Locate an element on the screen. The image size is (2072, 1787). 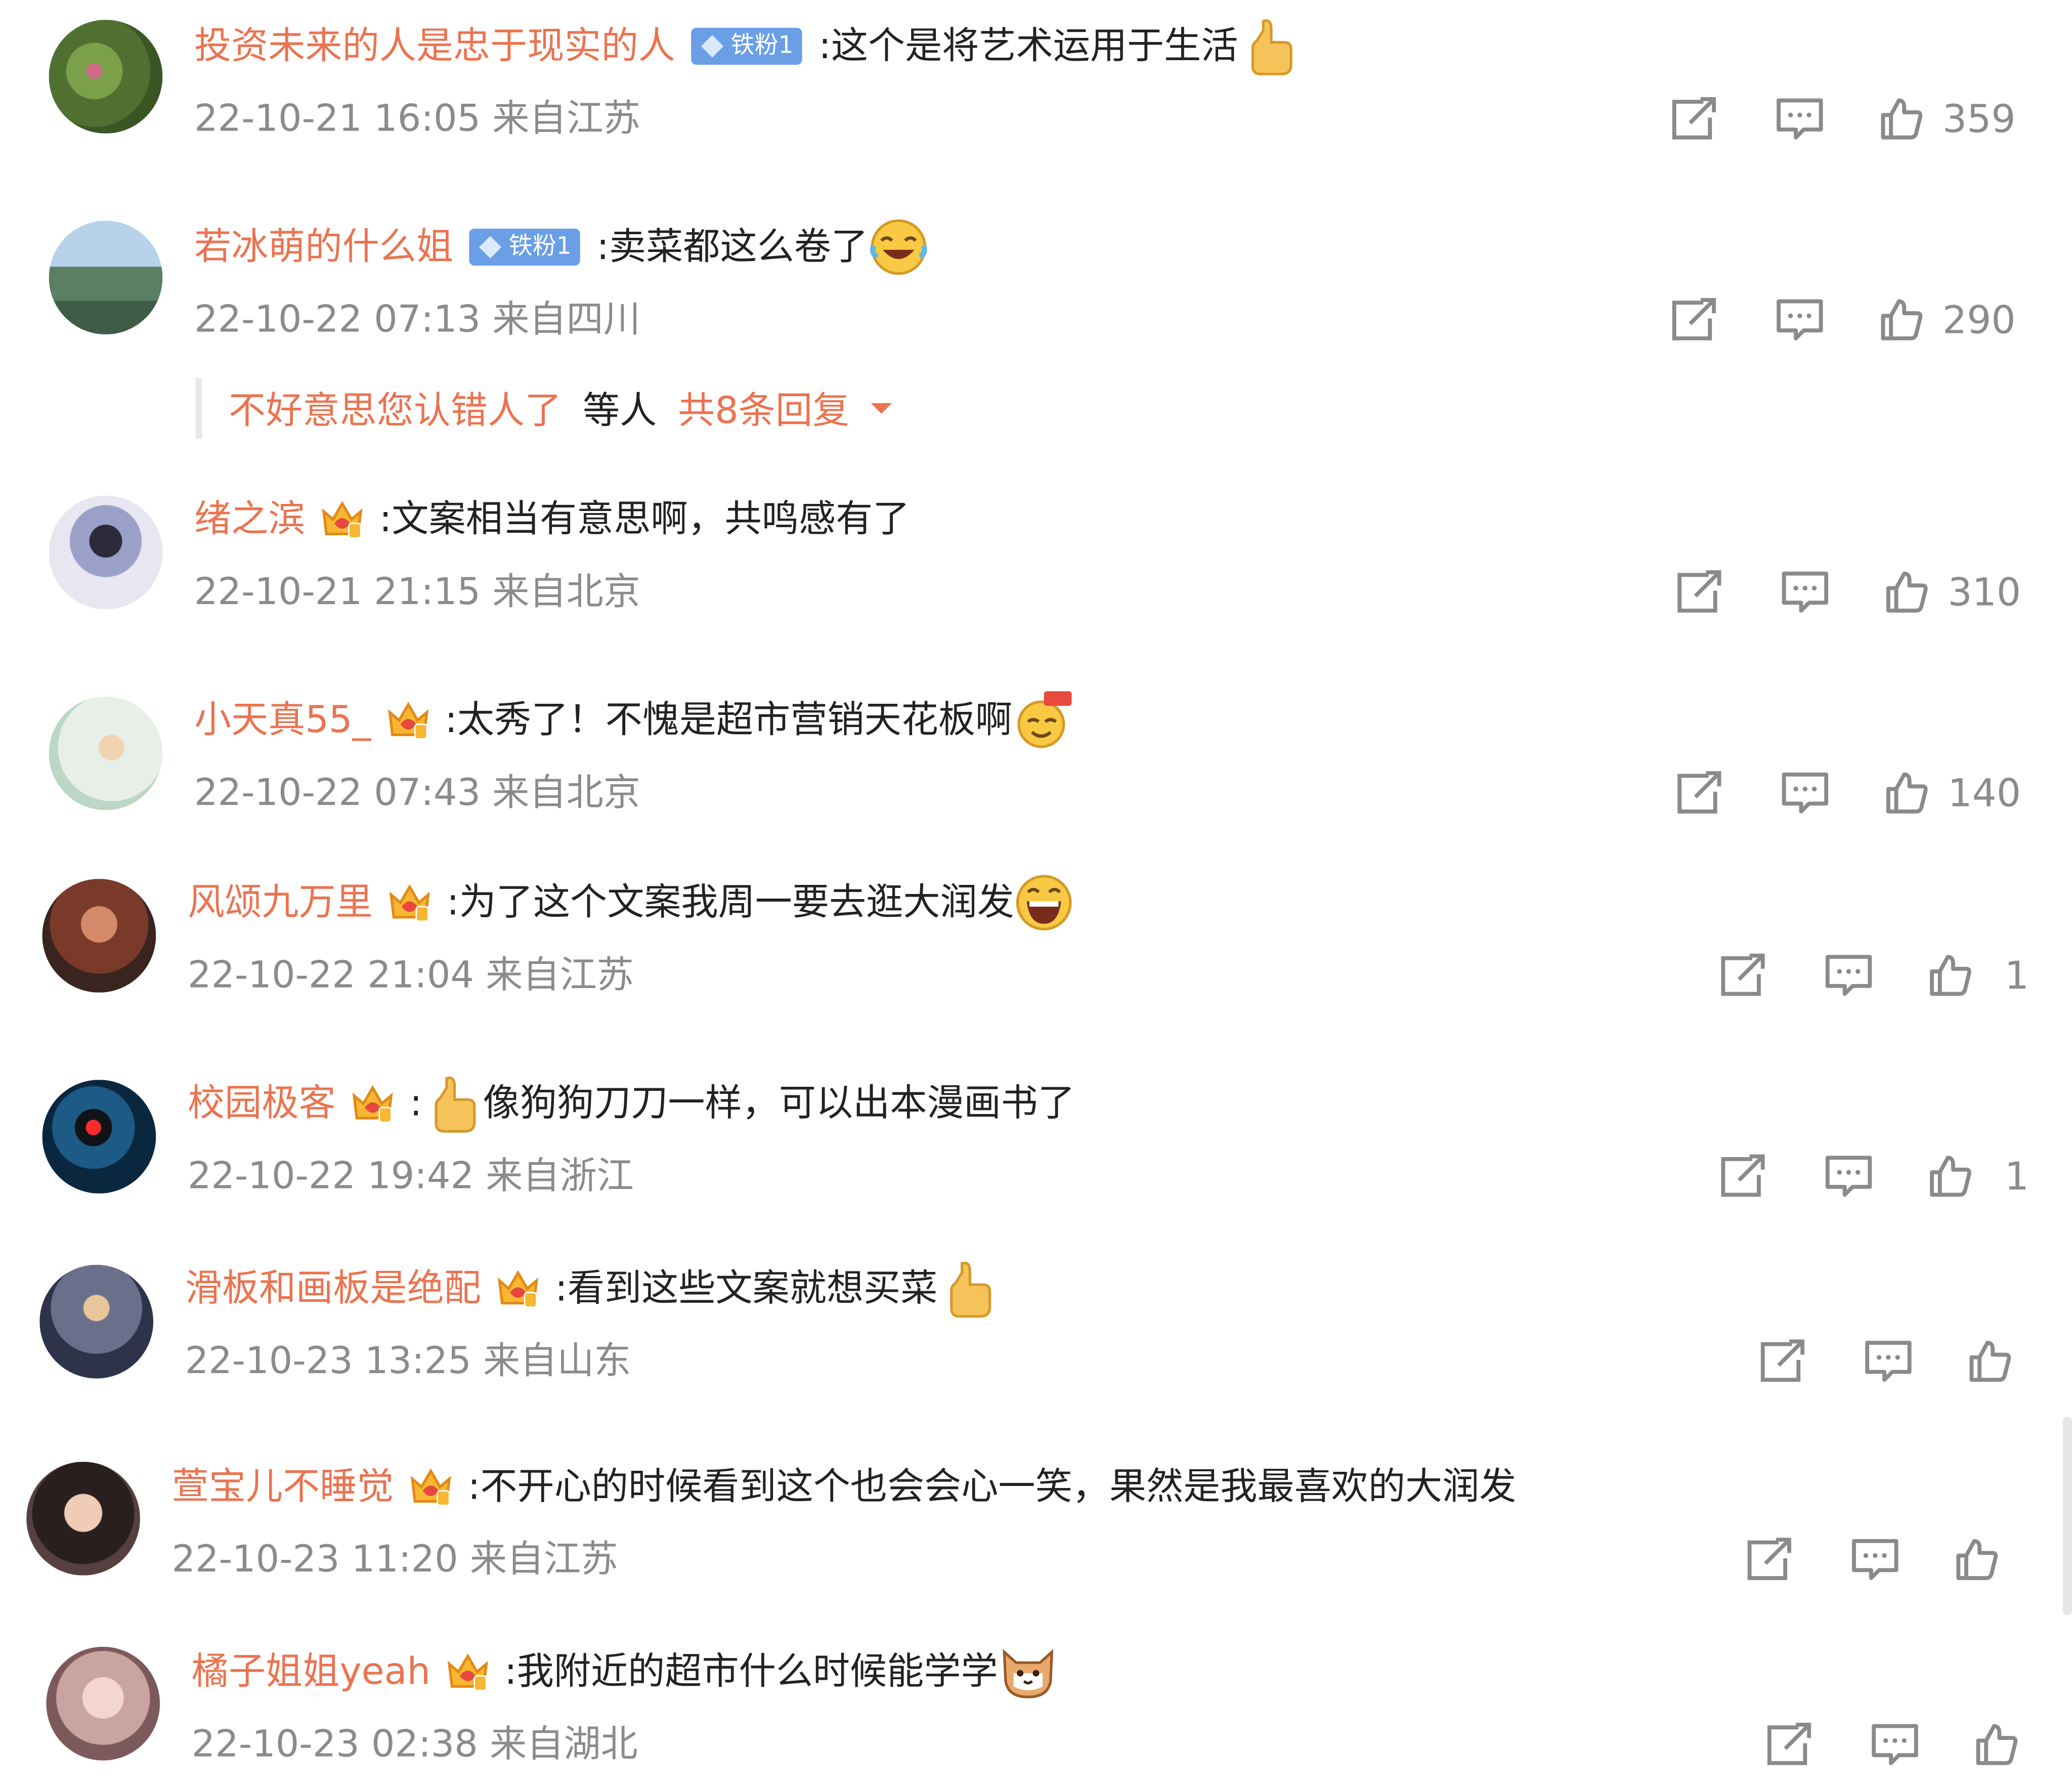
username: 小天真55_ is located at coordinates (282, 720).